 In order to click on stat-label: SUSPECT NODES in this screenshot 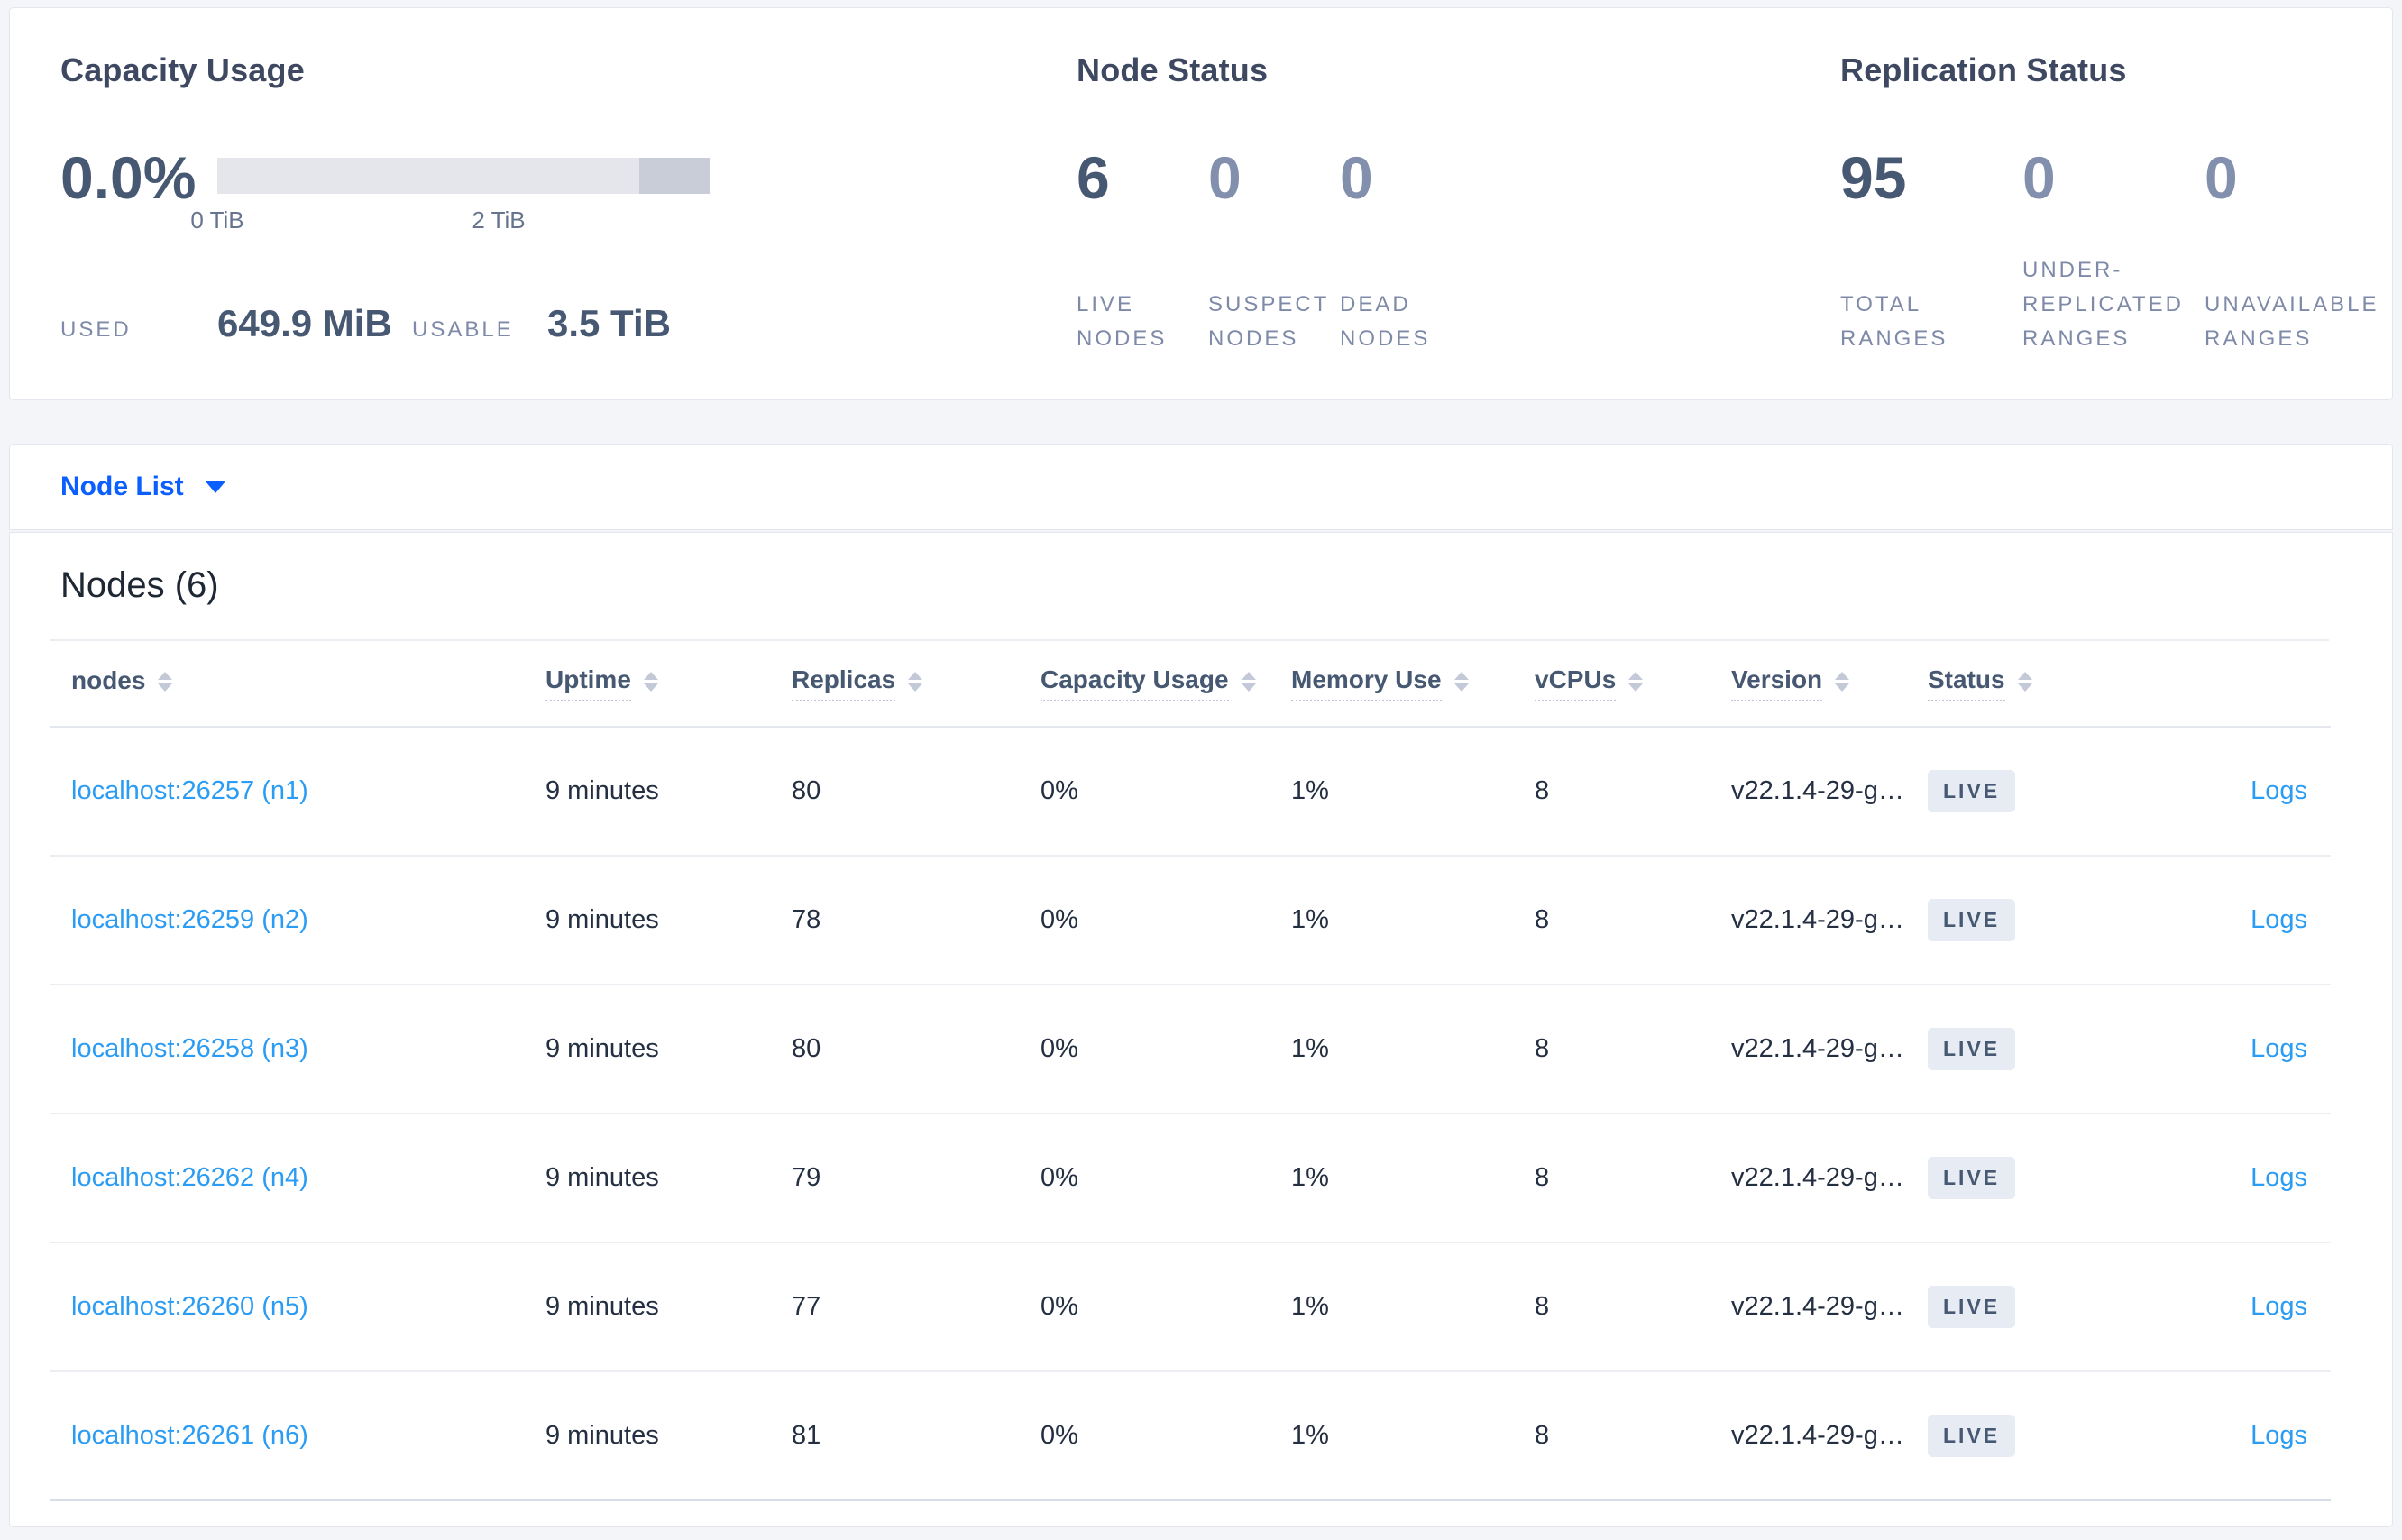, I will do `click(1268, 321)`.